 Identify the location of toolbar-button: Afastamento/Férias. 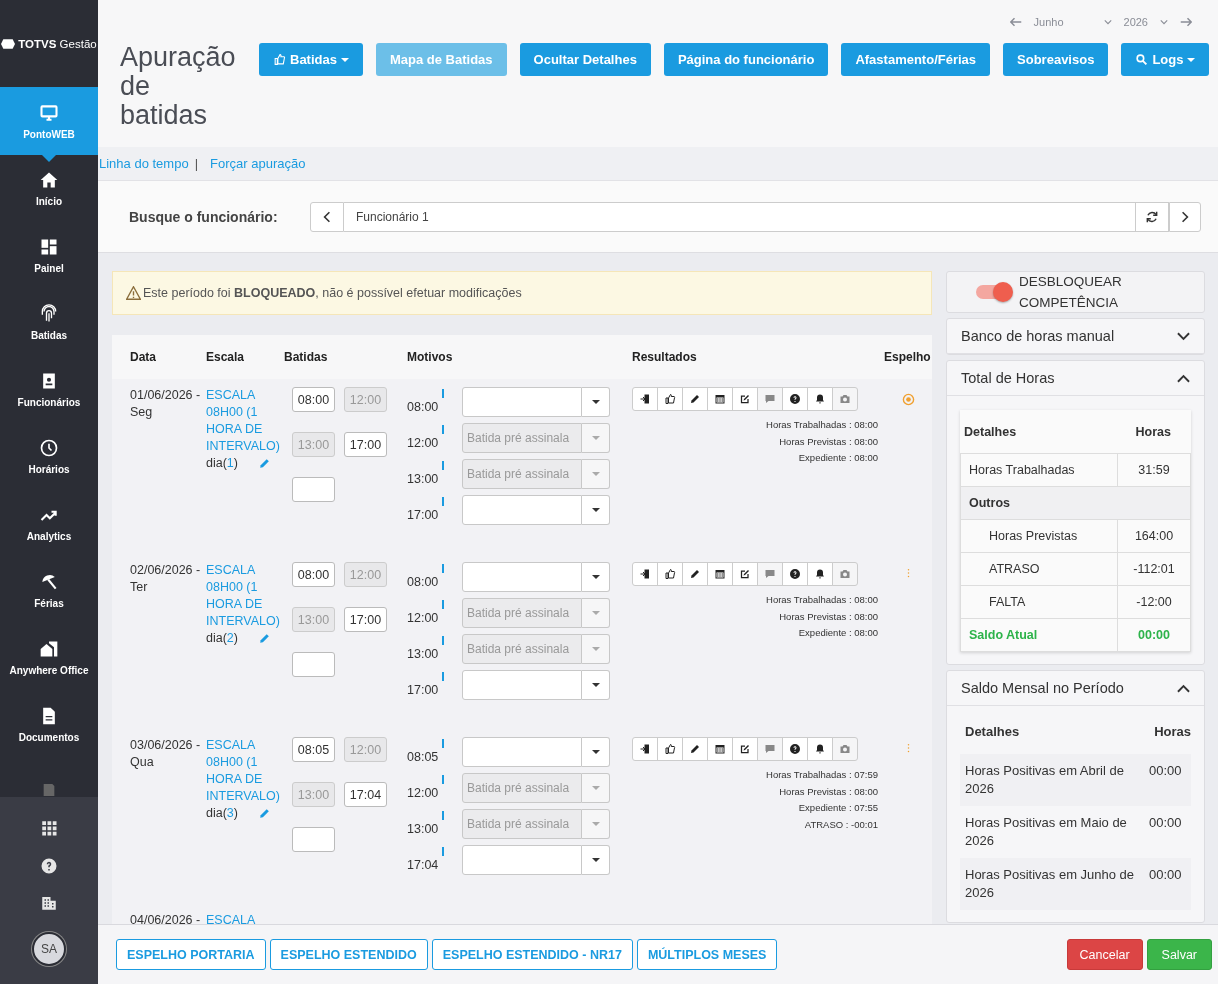
(916, 59).